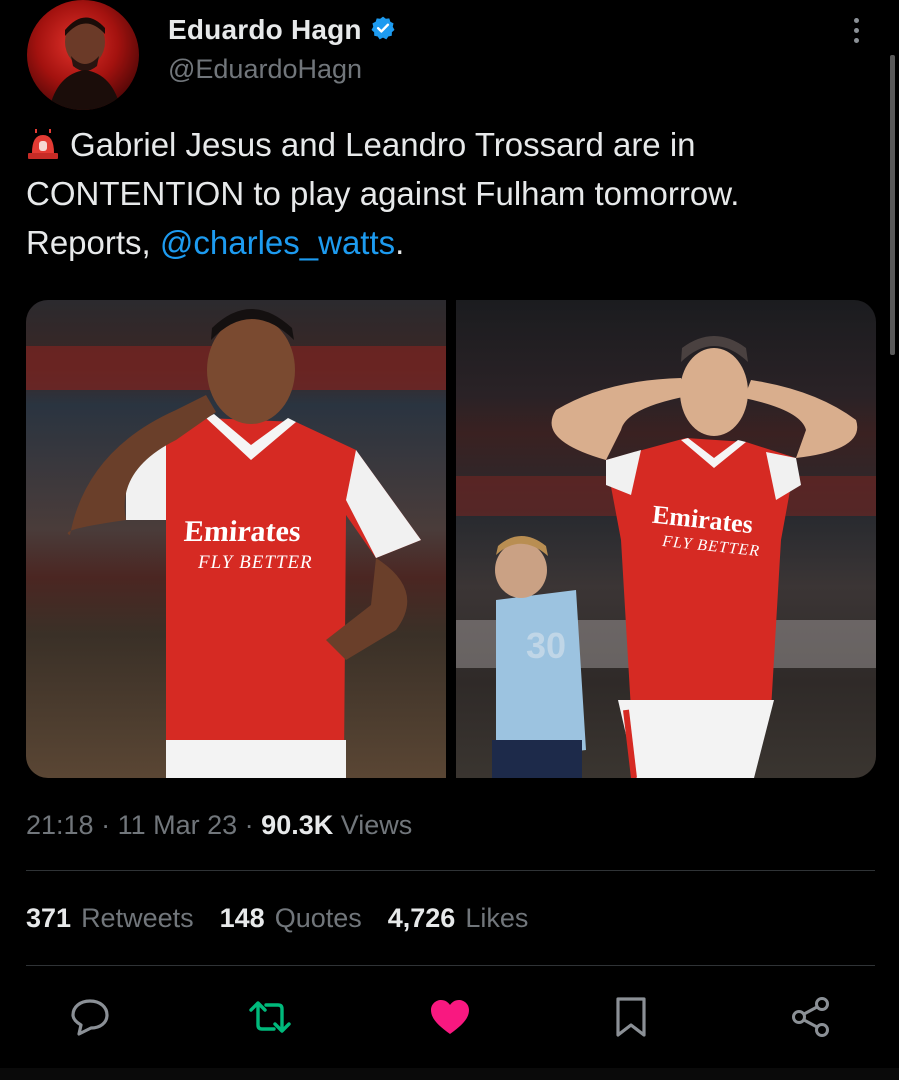 This screenshot has height=1080, width=899. I want to click on author-display-name: Eduardo Hagn, so click(265, 30).